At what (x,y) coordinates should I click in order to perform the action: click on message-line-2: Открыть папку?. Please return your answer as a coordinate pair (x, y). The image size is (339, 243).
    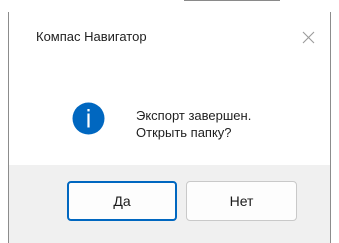
    Looking at the image, I should click on (184, 132).